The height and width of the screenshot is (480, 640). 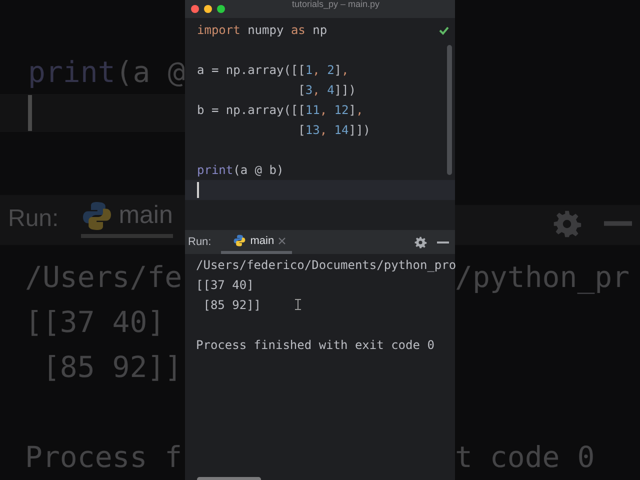 I want to click on check-icon, so click(x=444, y=30).